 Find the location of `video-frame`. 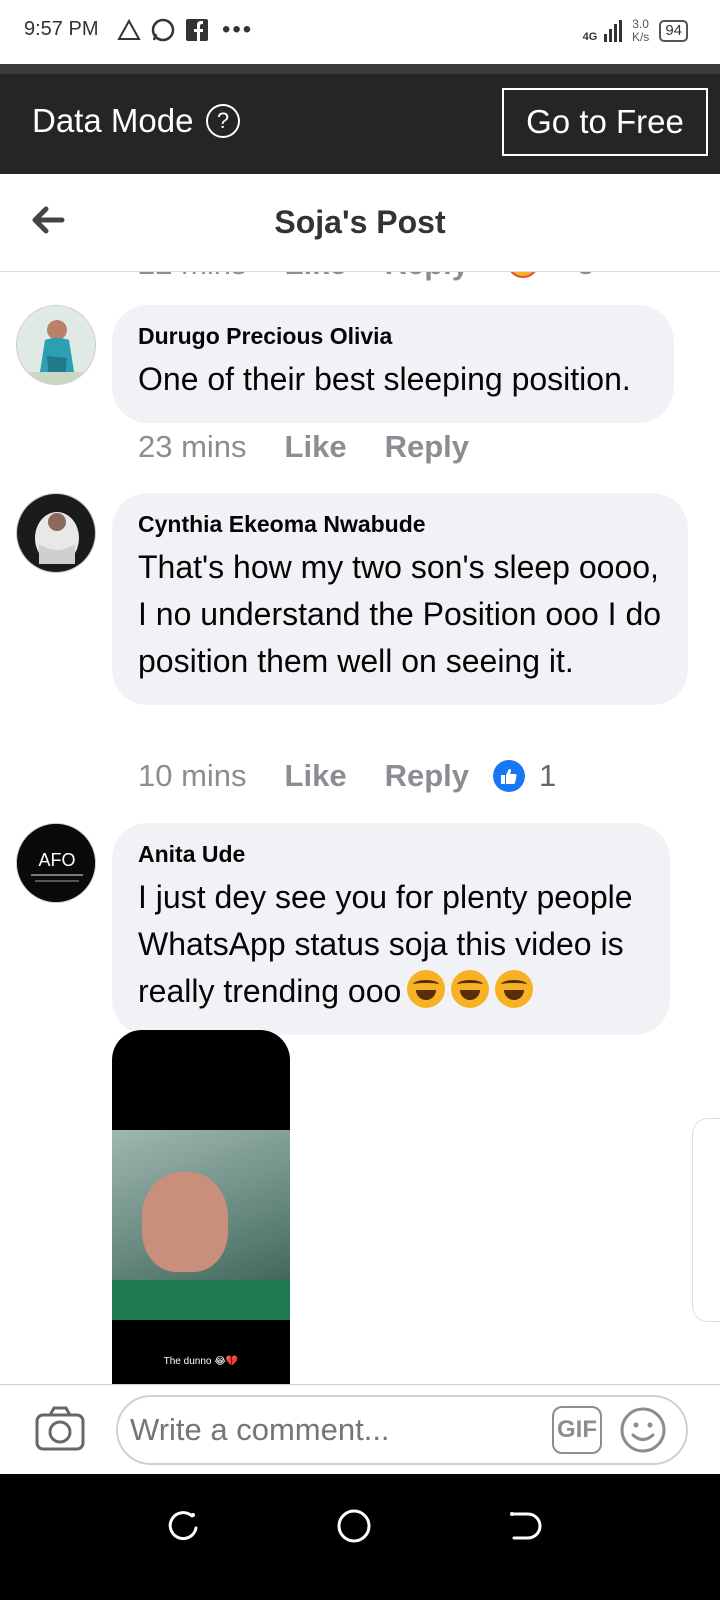

video-frame is located at coordinates (201, 1225).